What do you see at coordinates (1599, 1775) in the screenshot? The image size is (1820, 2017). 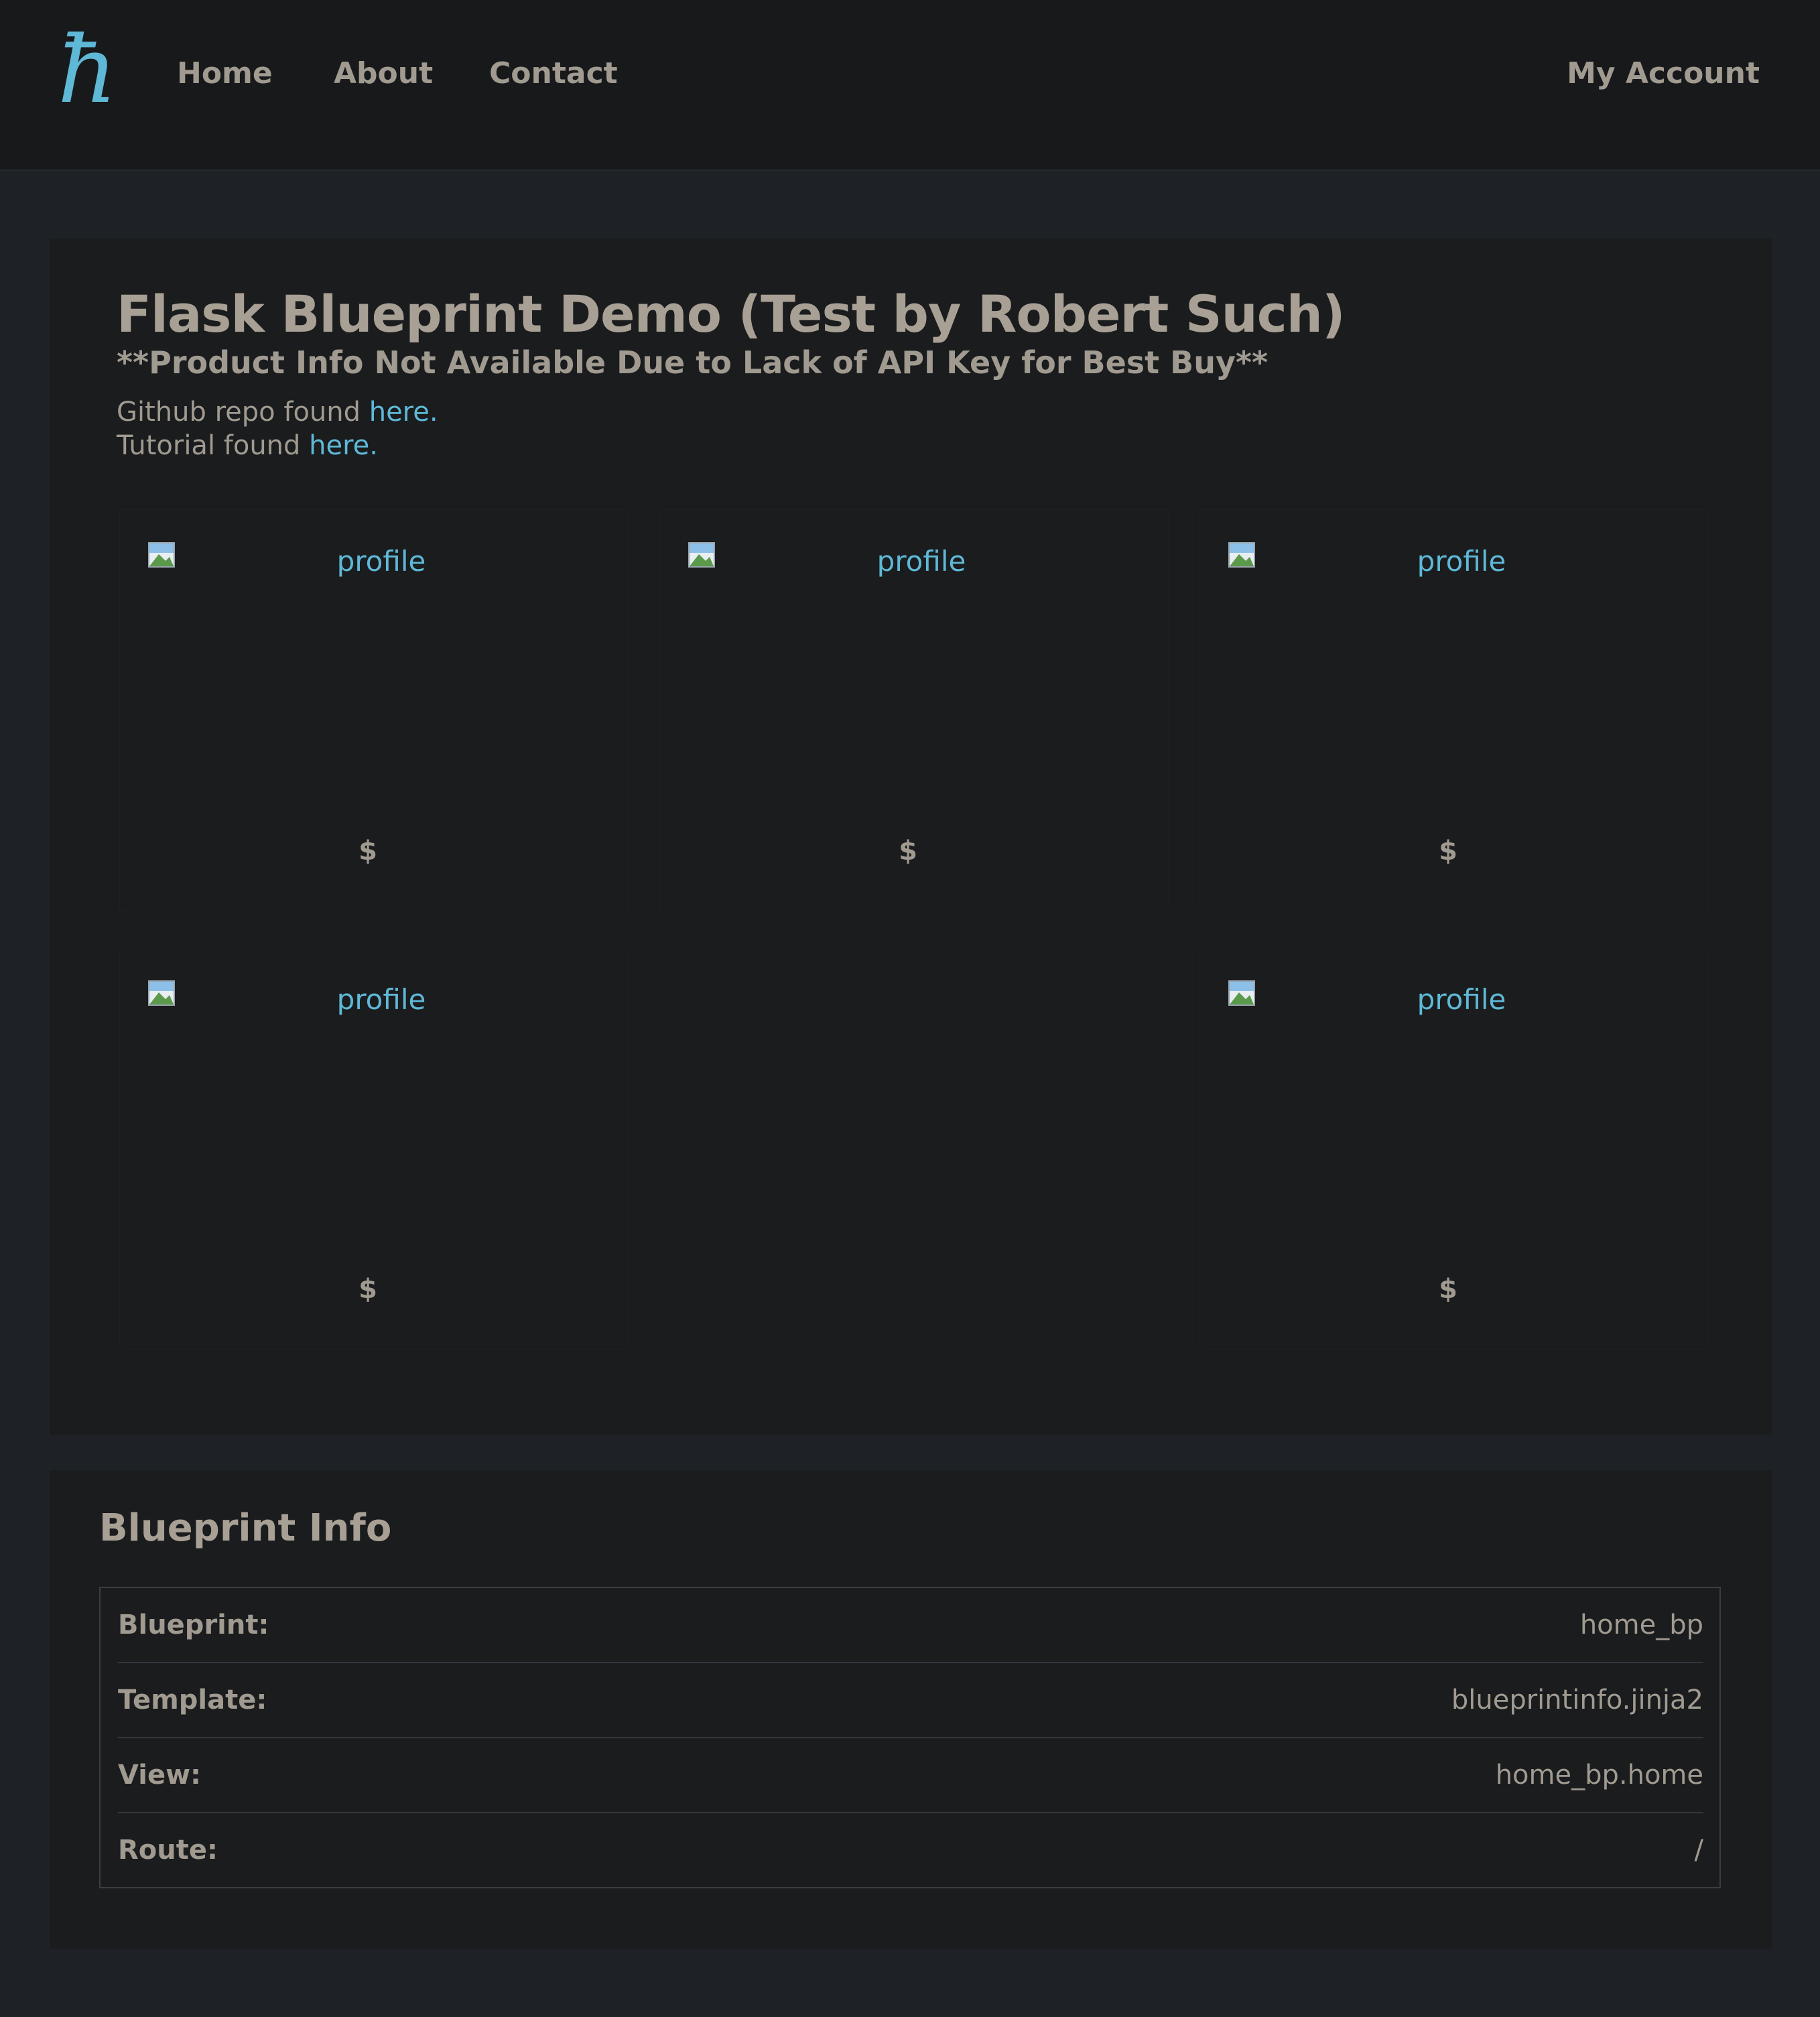 I see `row-value: home_bp.home` at bounding box center [1599, 1775].